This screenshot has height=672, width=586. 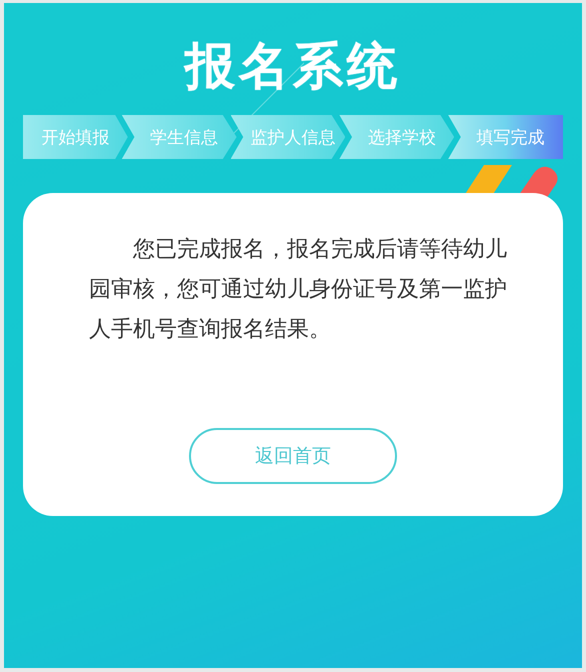 What do you see at coordinates (505, 137) in the screenshot?
I see `progress-step: 填写完成` at bounding box center [505, 137].